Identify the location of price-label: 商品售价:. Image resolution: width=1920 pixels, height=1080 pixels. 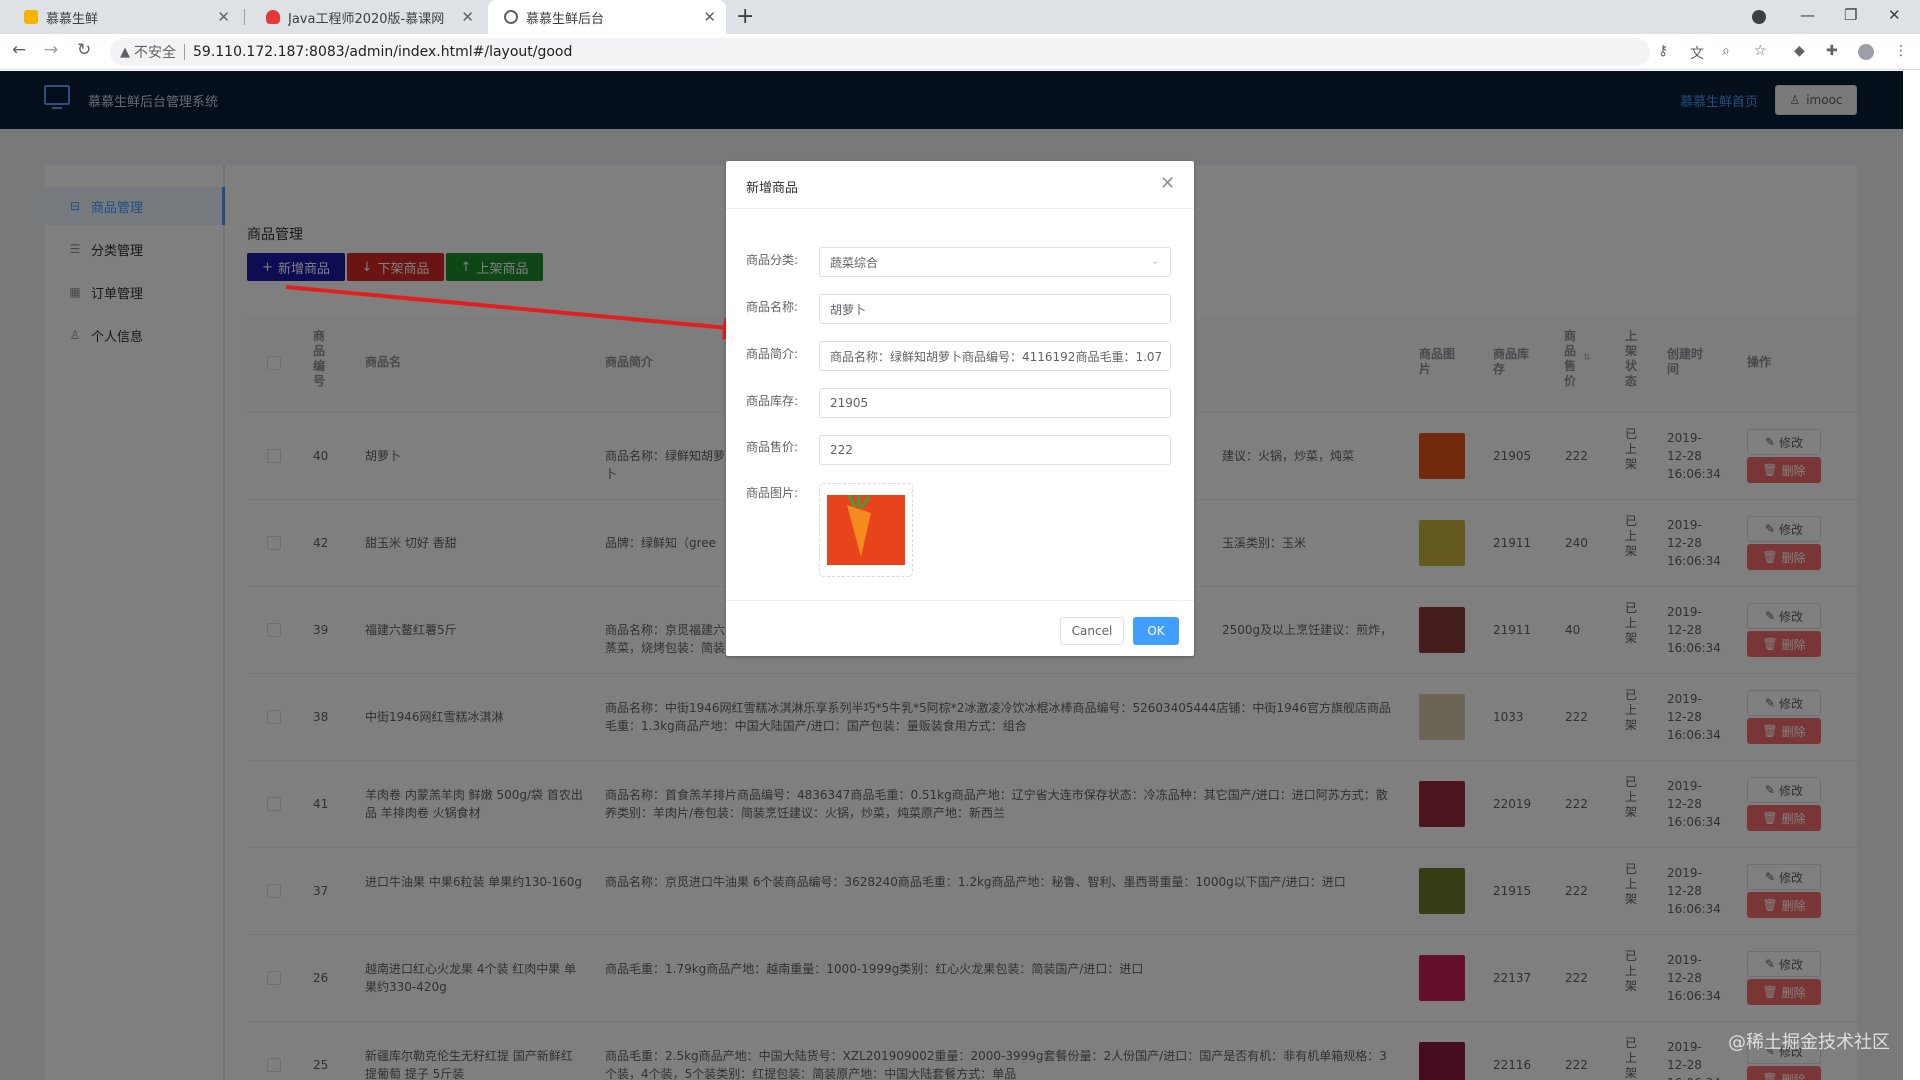
(772, 447).